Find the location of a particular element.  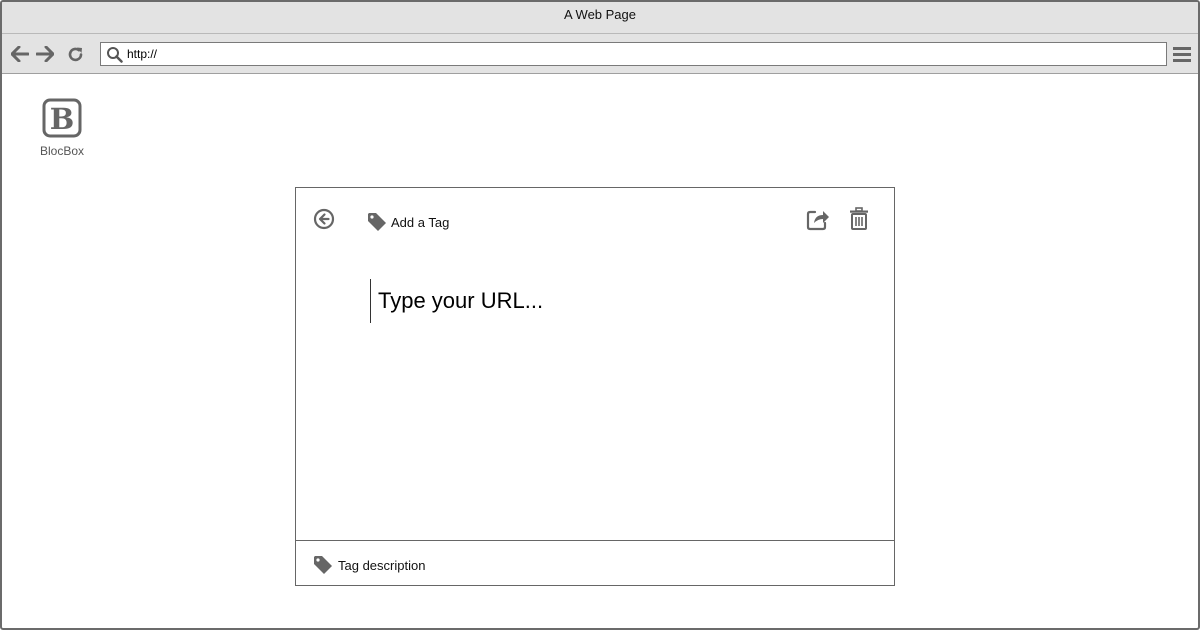

add-tag-button: Add a Tag is located at coordinates (407, 222).